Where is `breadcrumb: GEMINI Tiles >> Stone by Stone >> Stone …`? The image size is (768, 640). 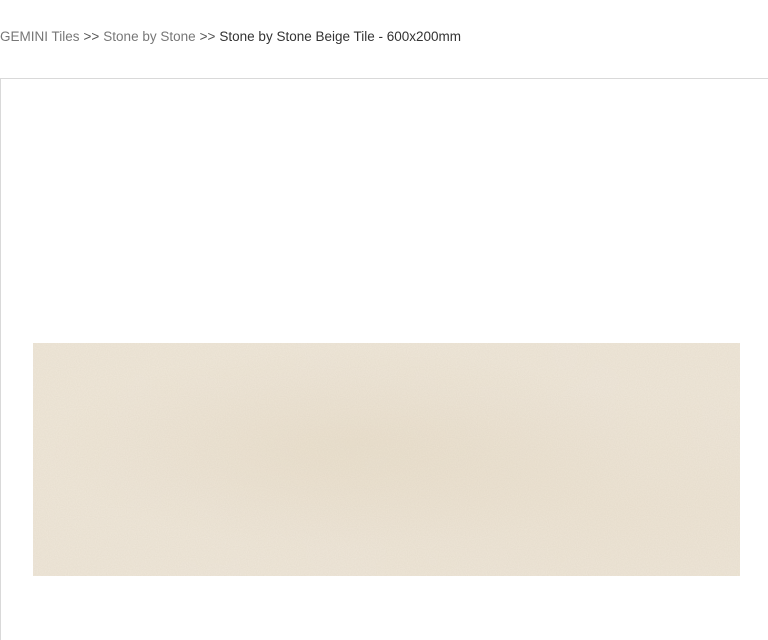
breadcrumb: GEMINI Tiles >> Stone by Stone >> Stone … is located at coordinates (230, 36).